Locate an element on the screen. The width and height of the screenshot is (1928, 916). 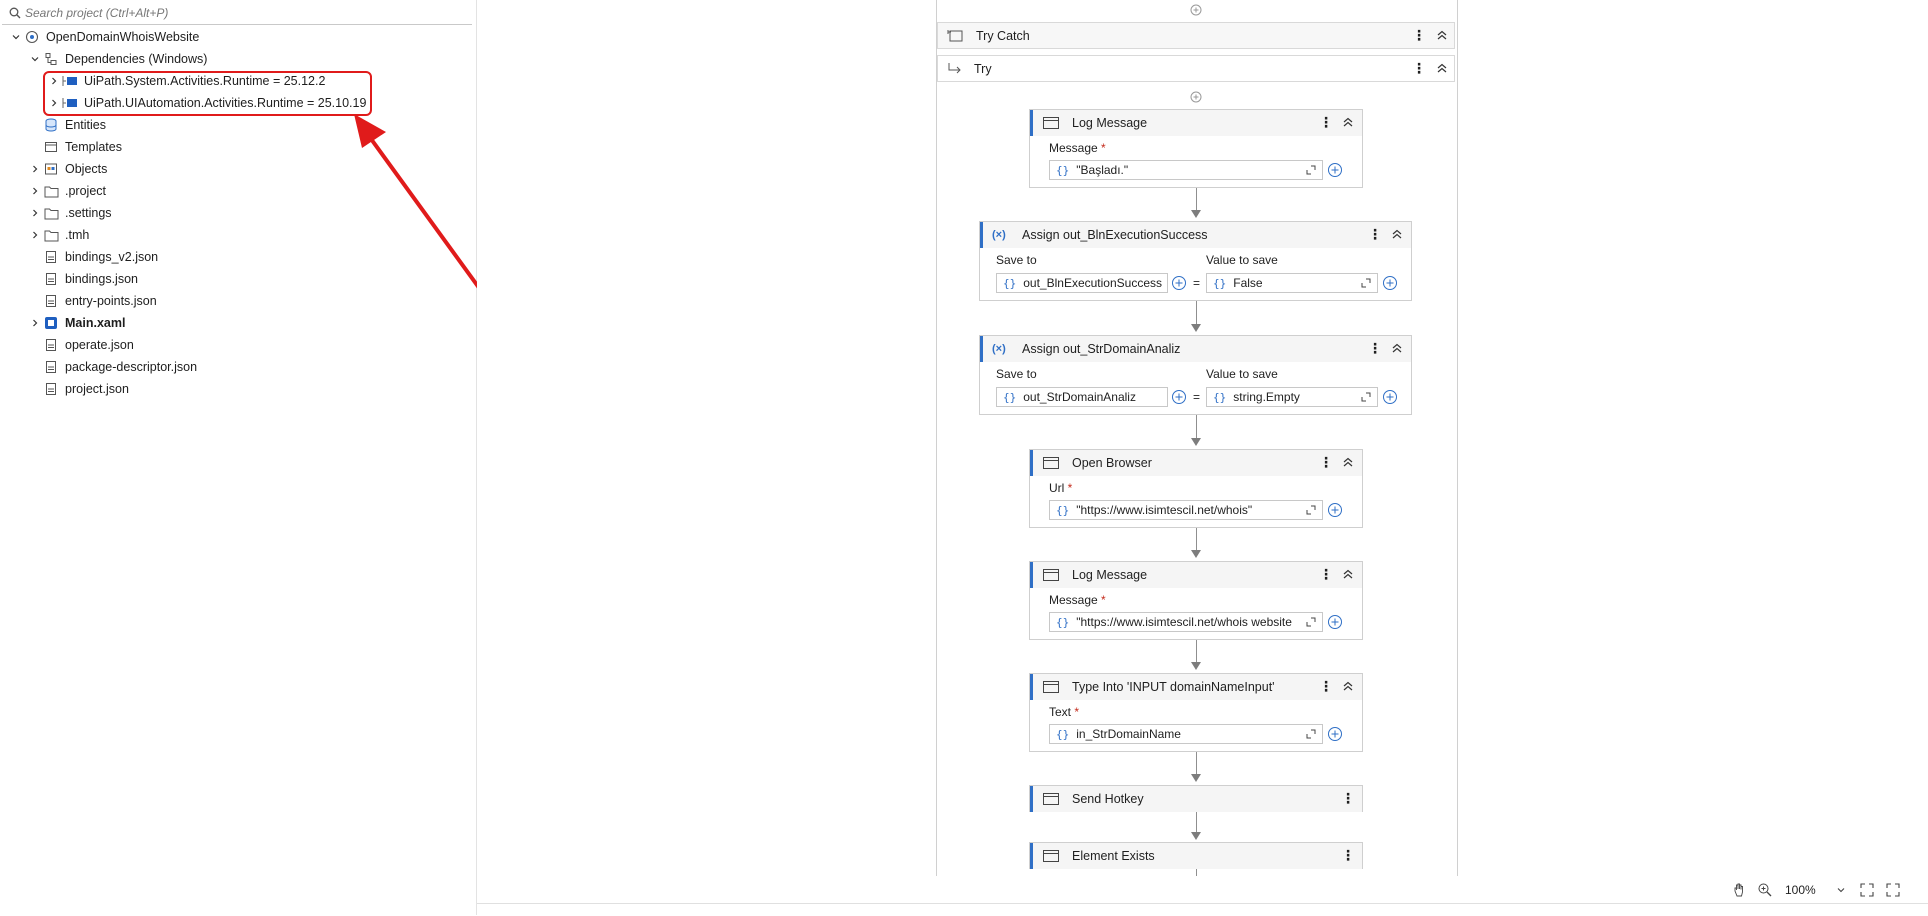
tree-item-templates: Templates is located at coordinates (82, 147).